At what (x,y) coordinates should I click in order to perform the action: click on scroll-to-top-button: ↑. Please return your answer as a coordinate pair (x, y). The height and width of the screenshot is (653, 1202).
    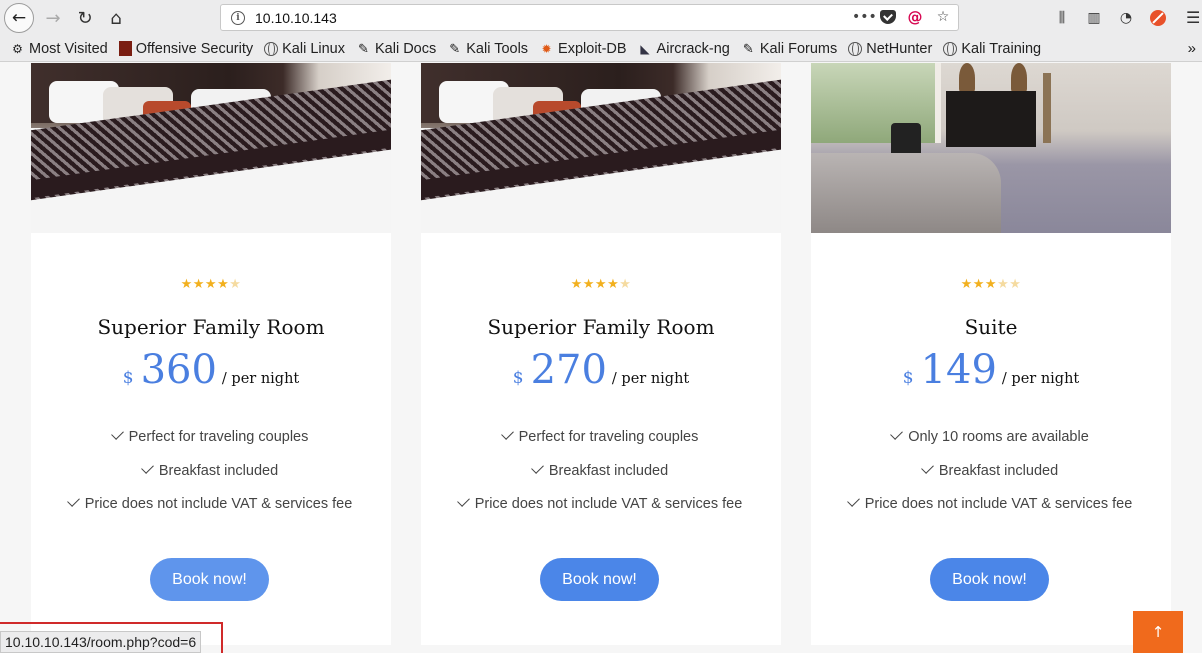
    Looking at the image, I should click on (1158, 632).